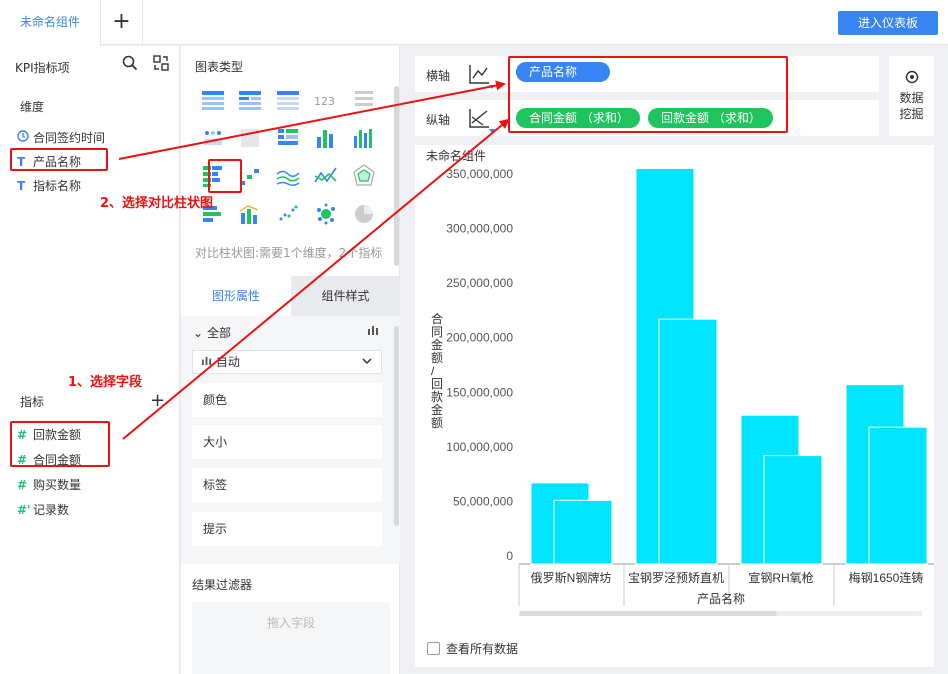 The height and width of the screenshot is (674, 948). Describe the element at coordinates (479, 174) in the screenshot. I see `y-tick-label: 350,000,000` at that location.